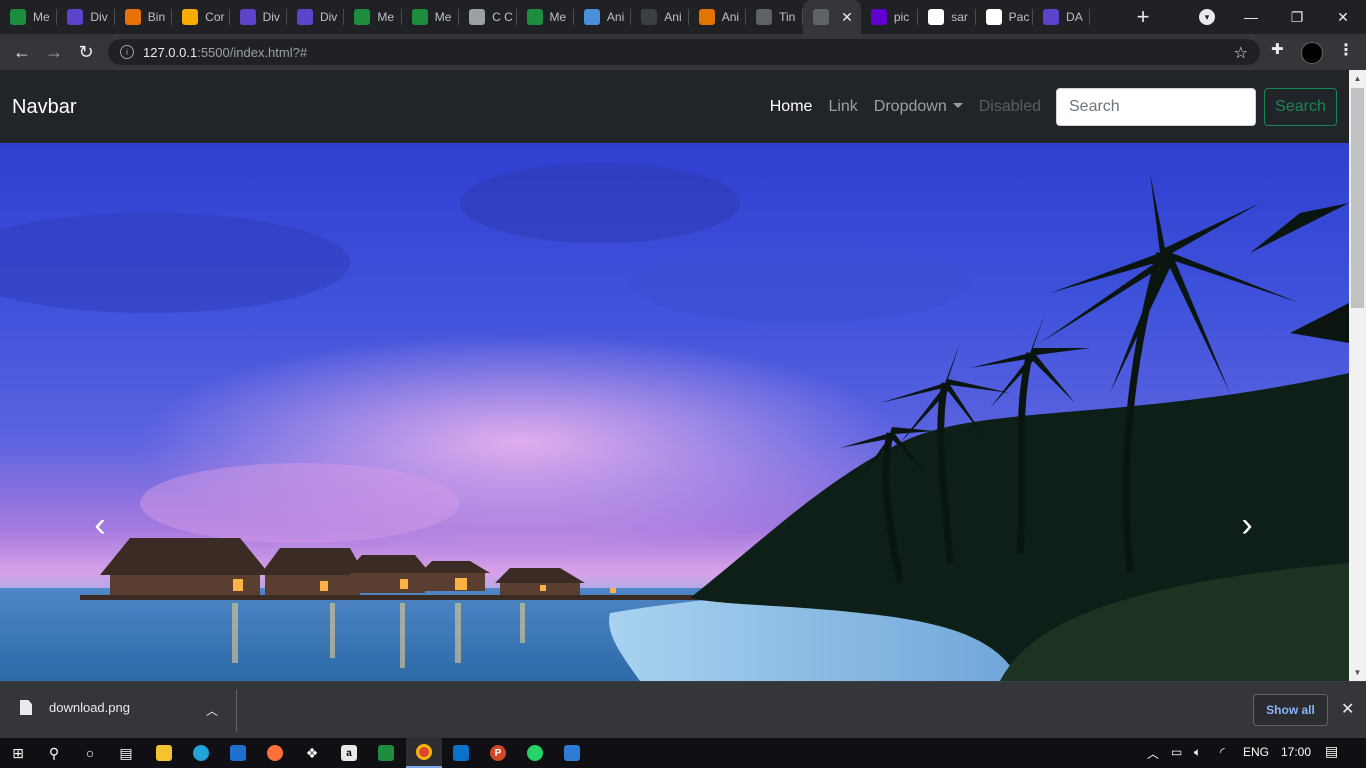 The height and width of the screenshot is (768, 1366). What do you see at coordinates (947, 17) in the screenshot?
I see `browser-tab: sar` at bounding box center [947, 17].